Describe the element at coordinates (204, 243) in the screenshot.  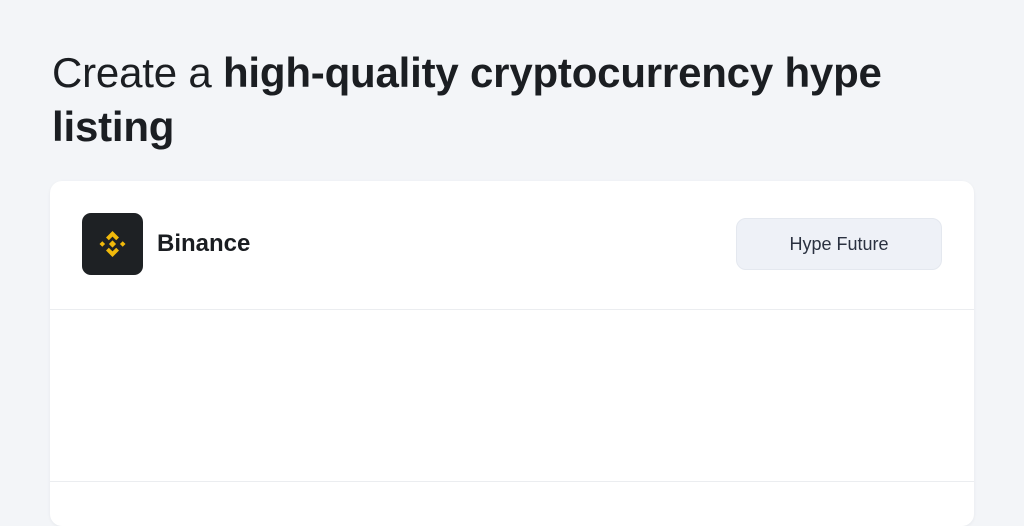
I see `exchange-name: Binance` at that location.